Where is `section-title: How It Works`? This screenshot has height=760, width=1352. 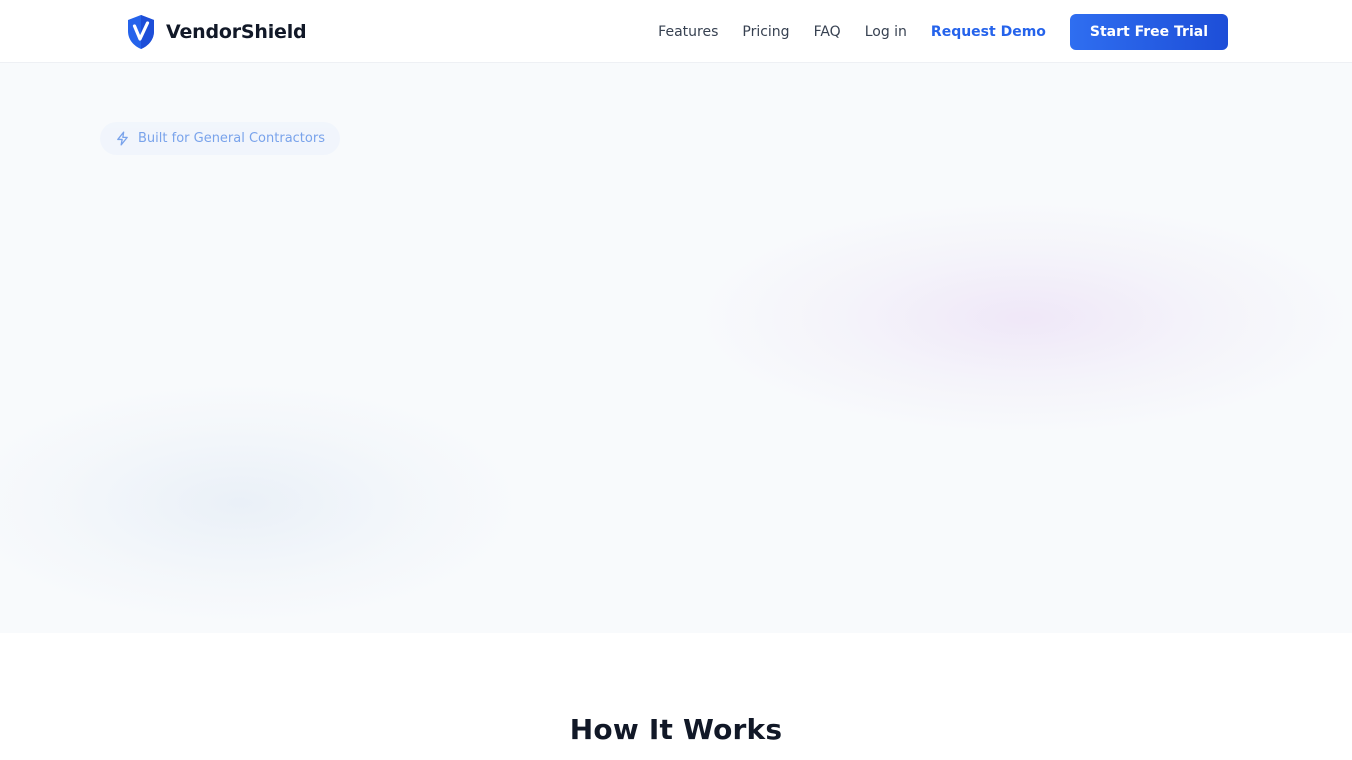 section-title: How It Works is located at coordinates (676, 729).